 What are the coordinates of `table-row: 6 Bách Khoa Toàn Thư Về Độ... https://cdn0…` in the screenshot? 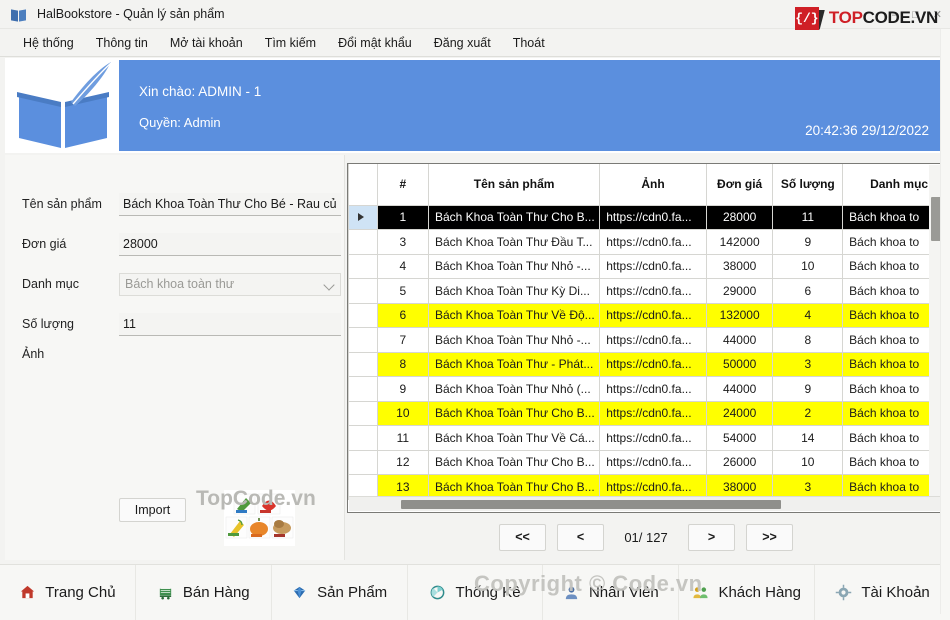 It's located at (646, 315).